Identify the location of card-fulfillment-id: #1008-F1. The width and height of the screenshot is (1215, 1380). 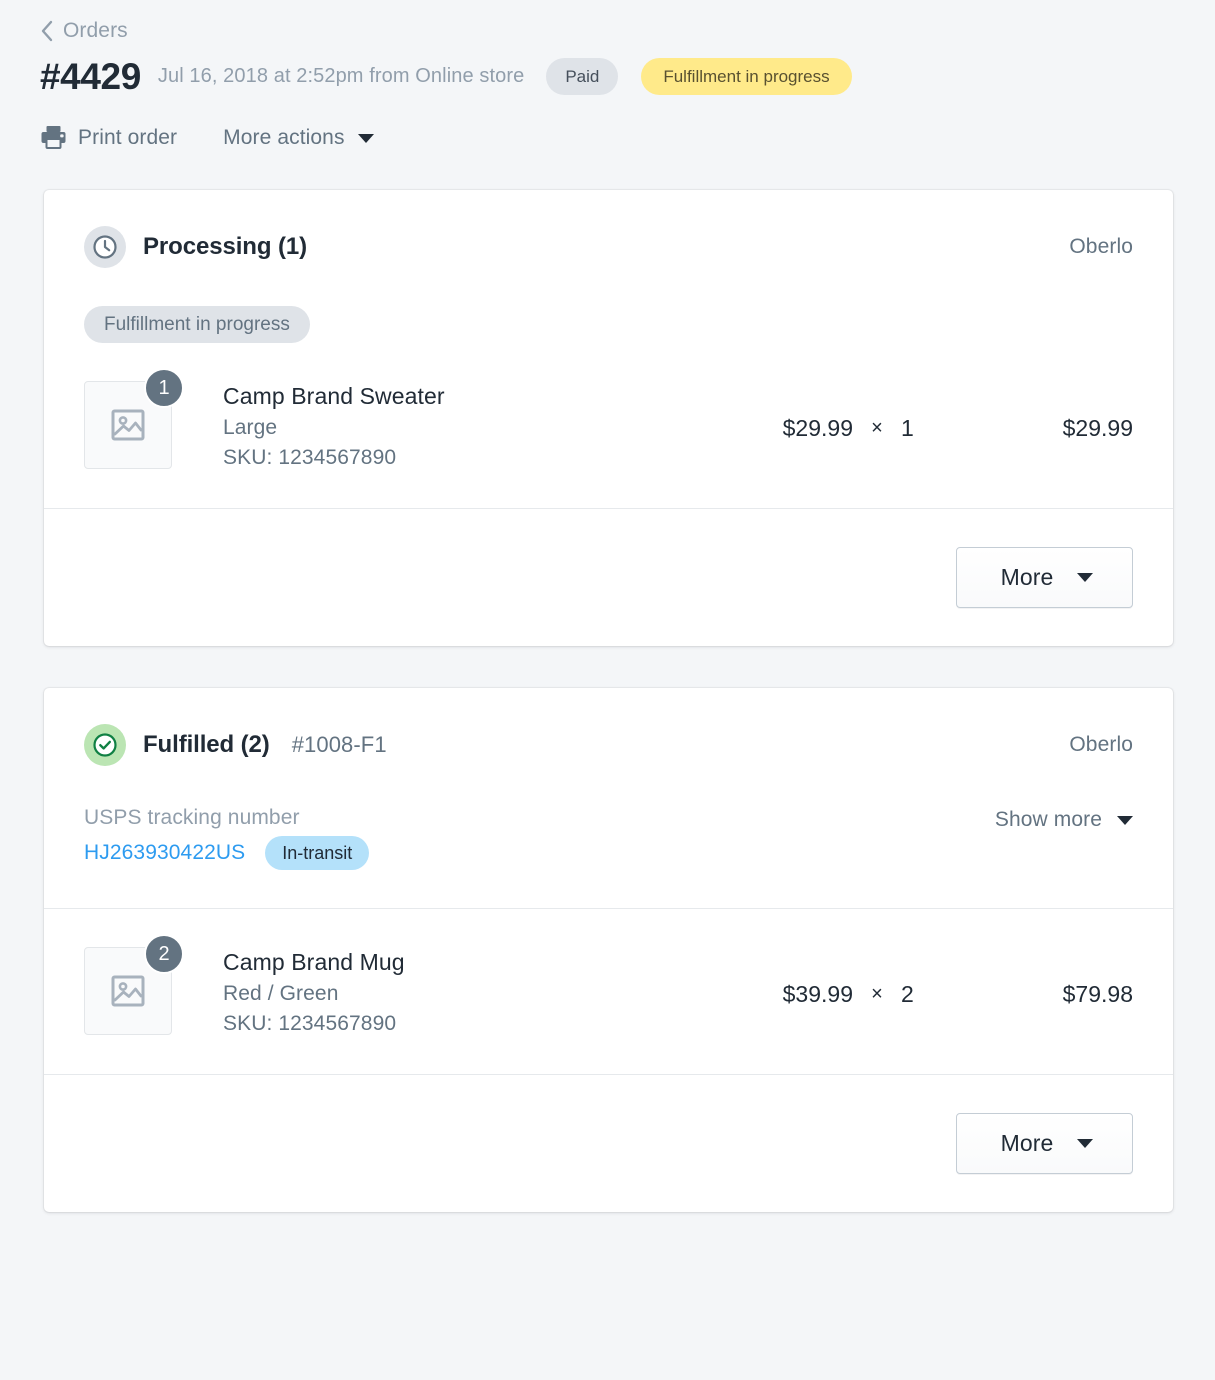
(339, 744).